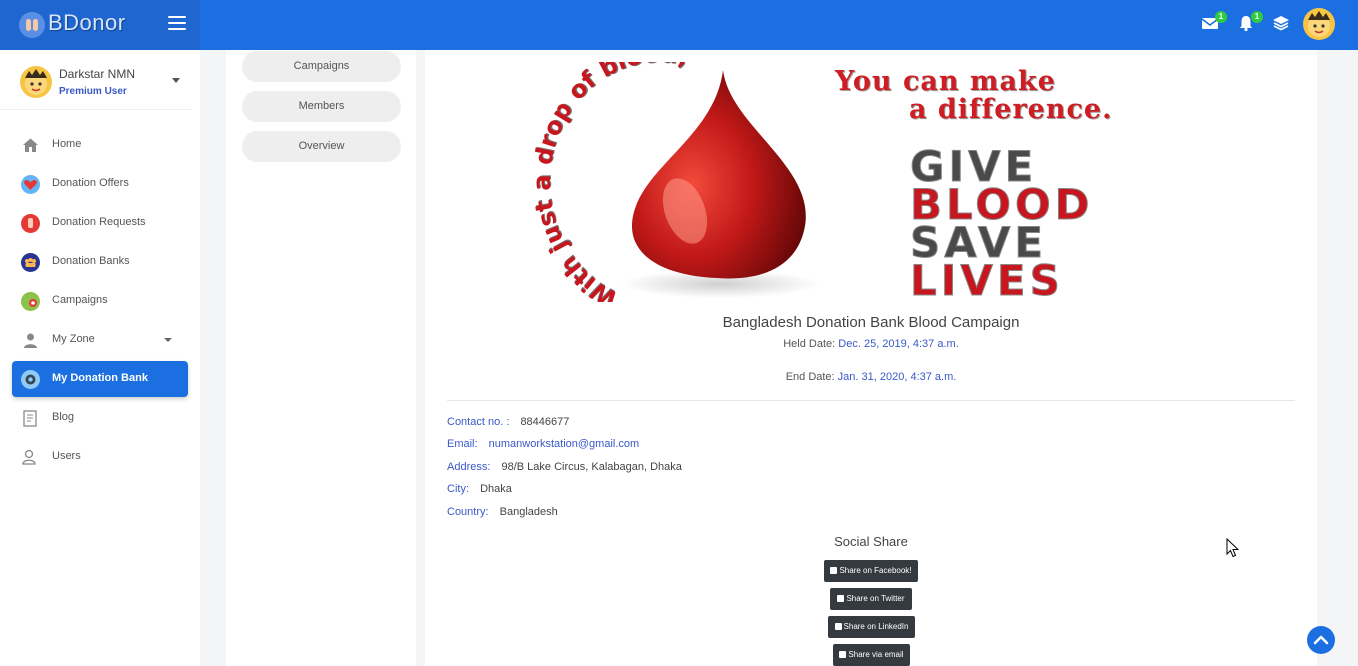 This screenshot has height=666, width=1358. I want to click on sidebar-item-users: Users, so click(100, 457).